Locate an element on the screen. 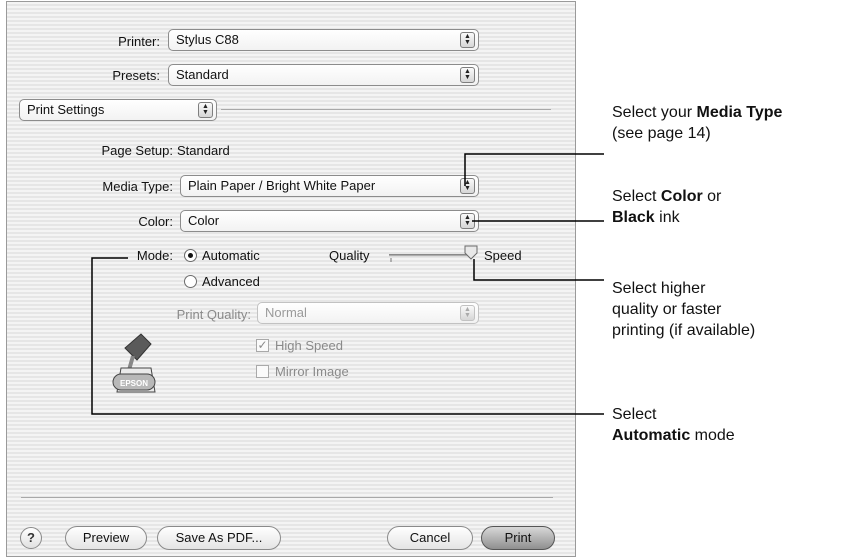 The width and height of the screenshot is (852, 558). callout-mode: Select Automatic mode is located at coordinates (673, 425).